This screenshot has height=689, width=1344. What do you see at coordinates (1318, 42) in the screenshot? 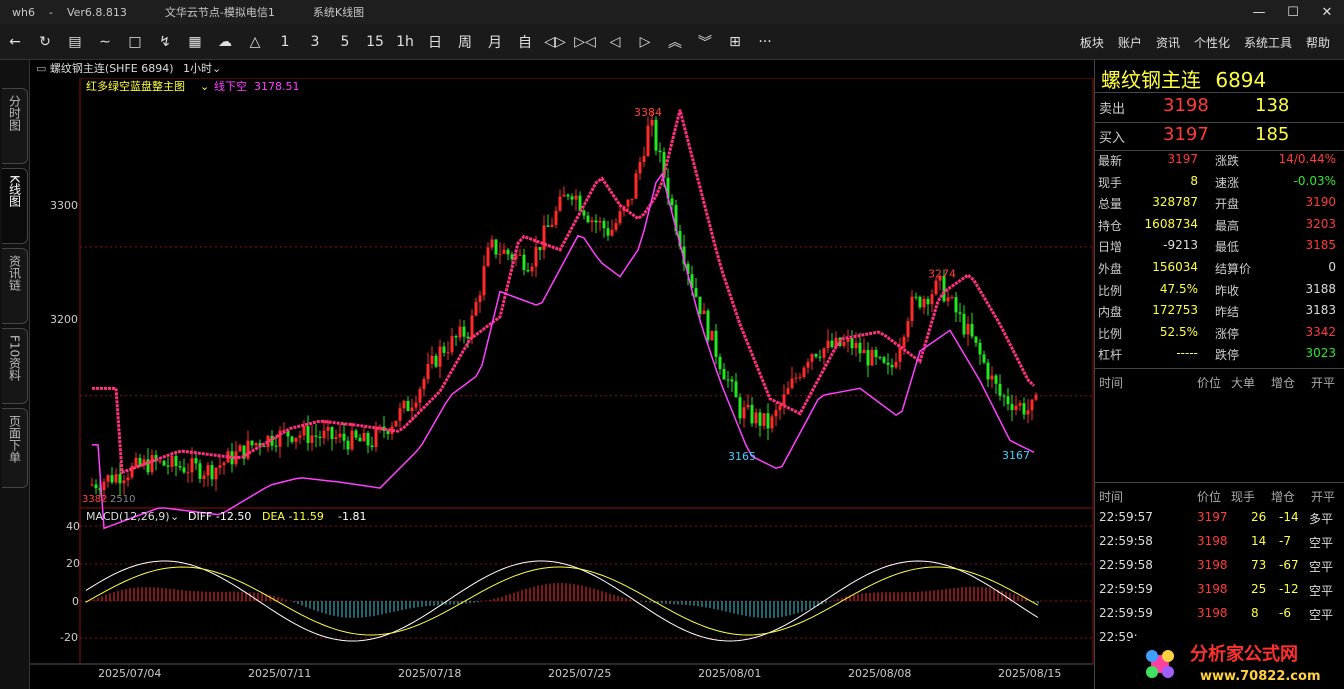
I see `menu-help: 帮助` at bounding box center [1318, 42].